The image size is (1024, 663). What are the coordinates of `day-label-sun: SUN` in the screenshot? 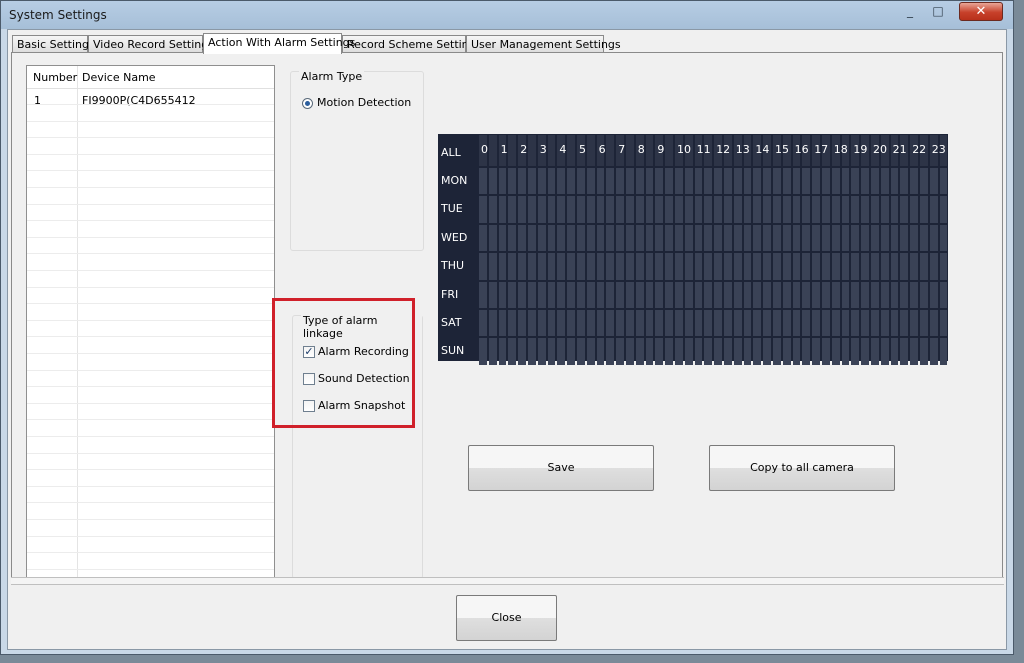 It's located at (452, 350).